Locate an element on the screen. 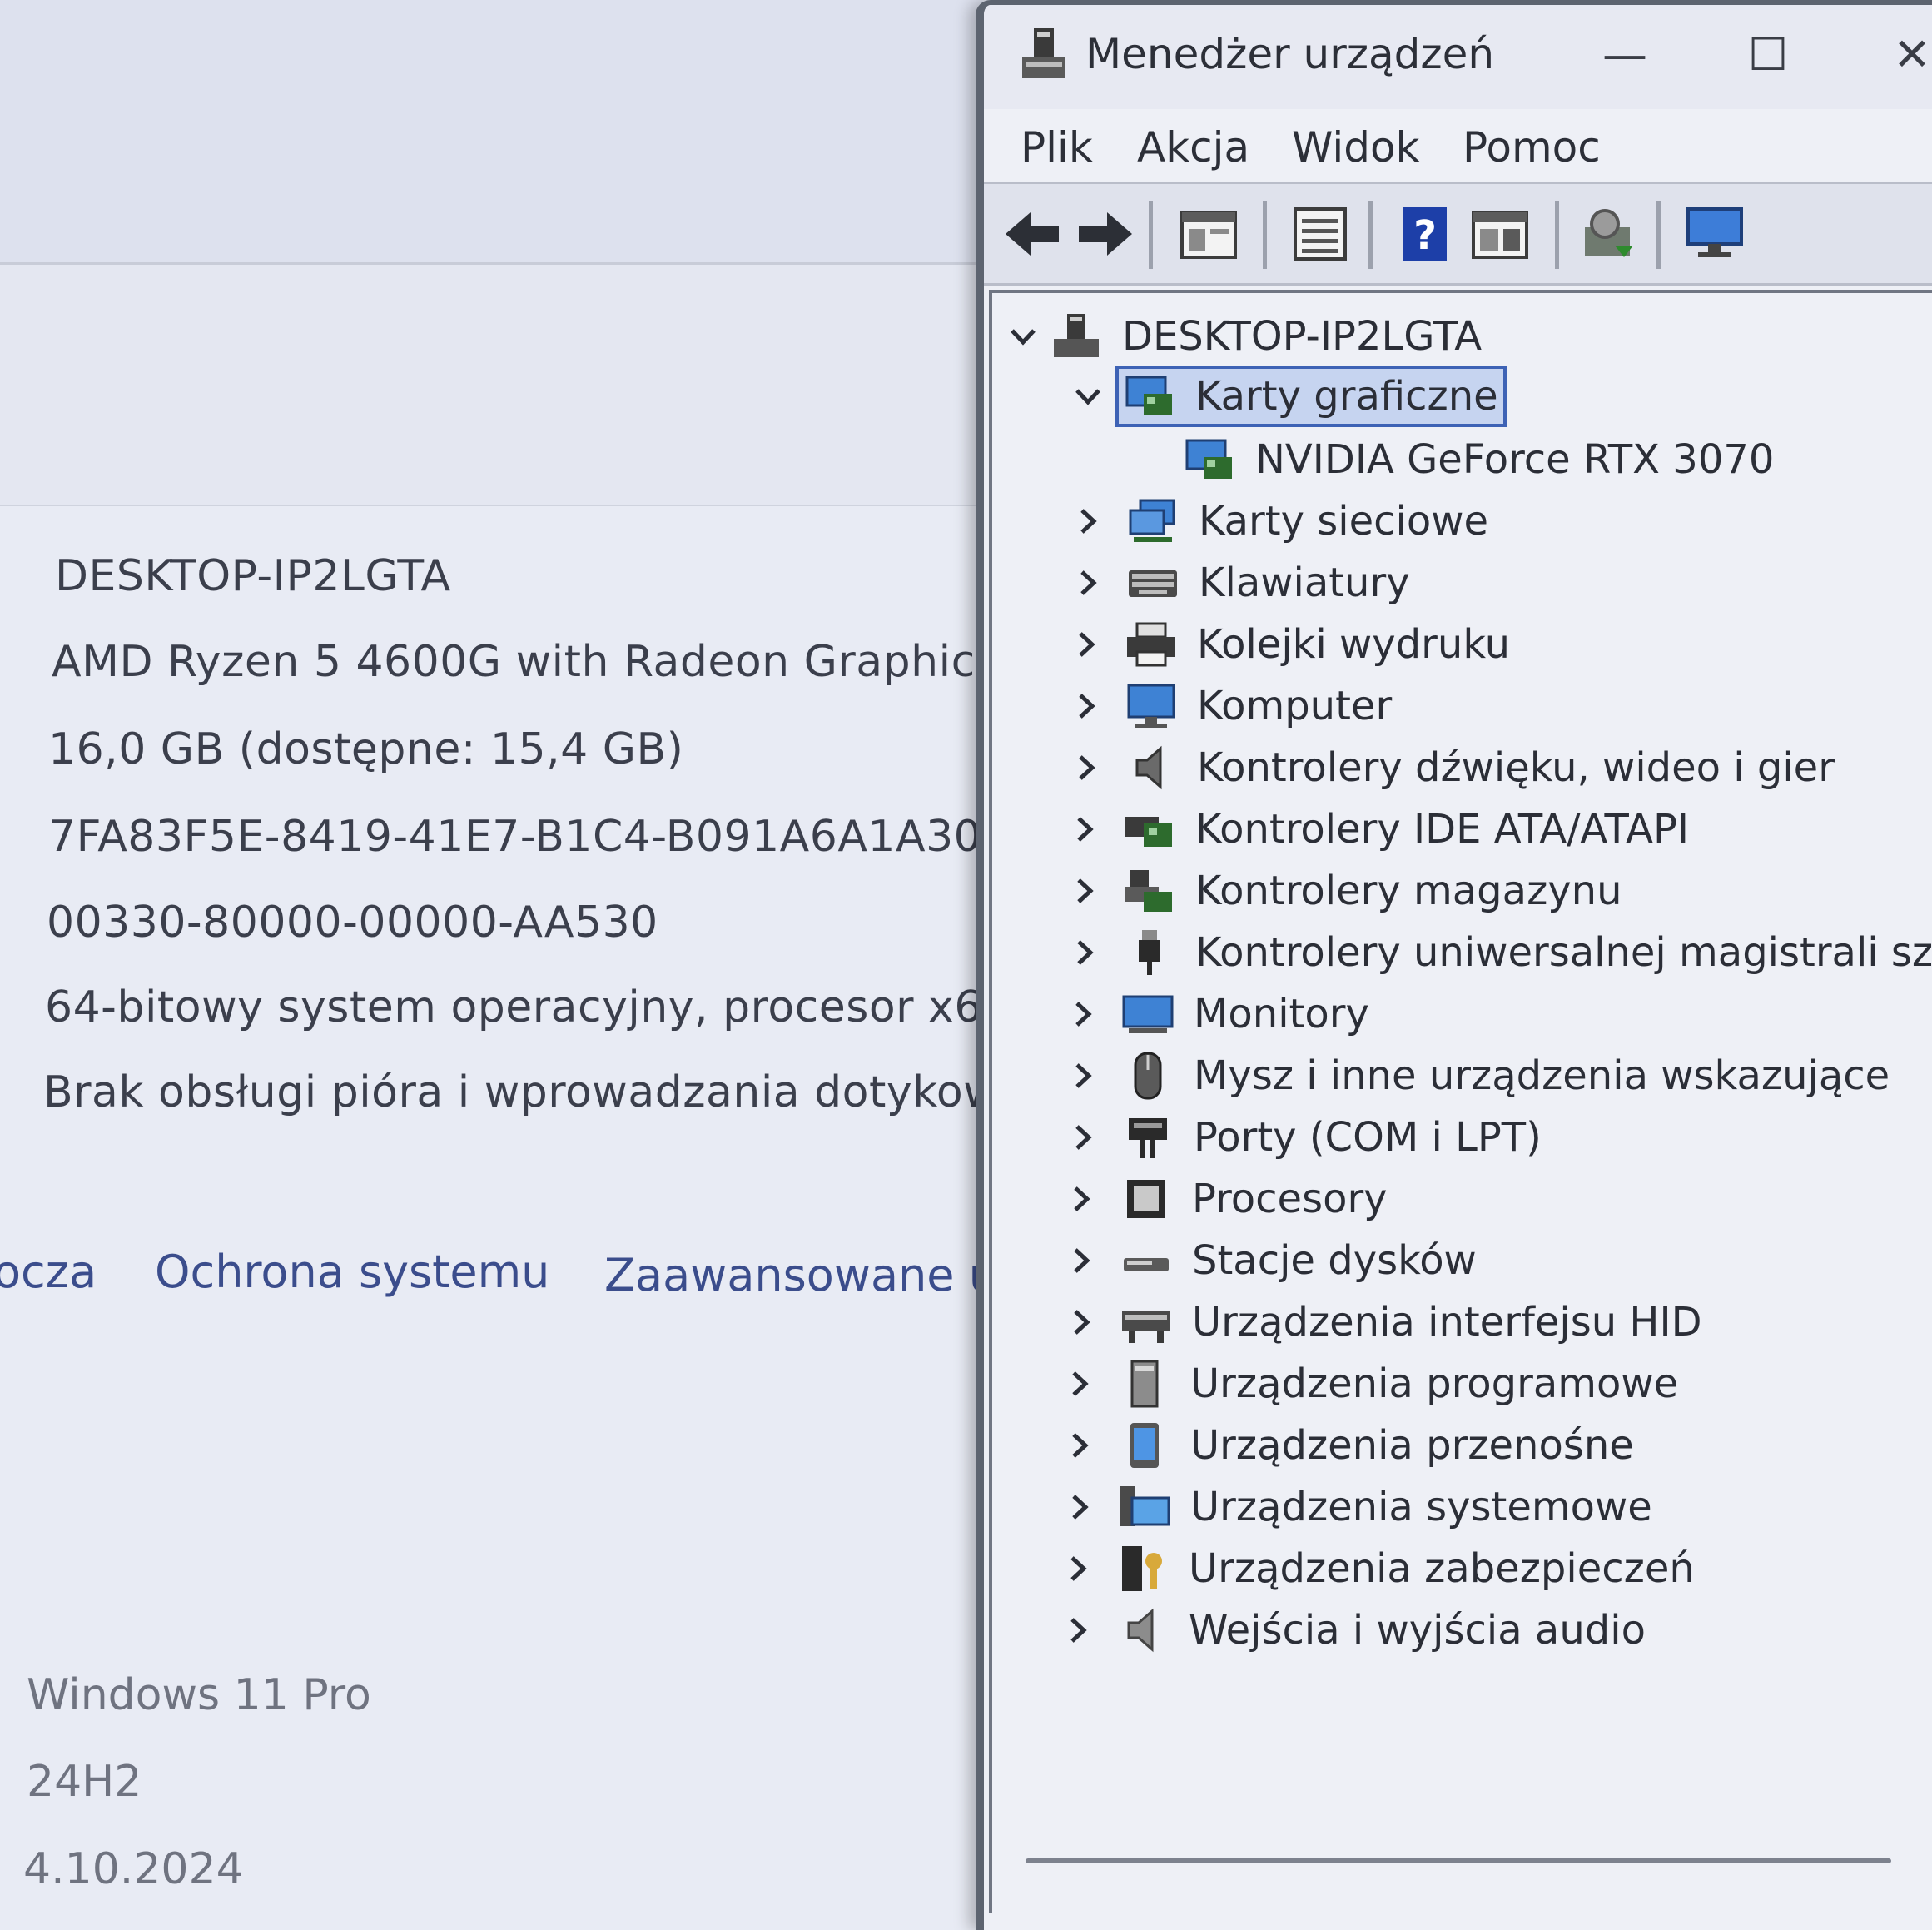 The image size is (1932, 1930). tree-category-label: Porty (COM i LPT) is located at coordinates (1368, 1137).